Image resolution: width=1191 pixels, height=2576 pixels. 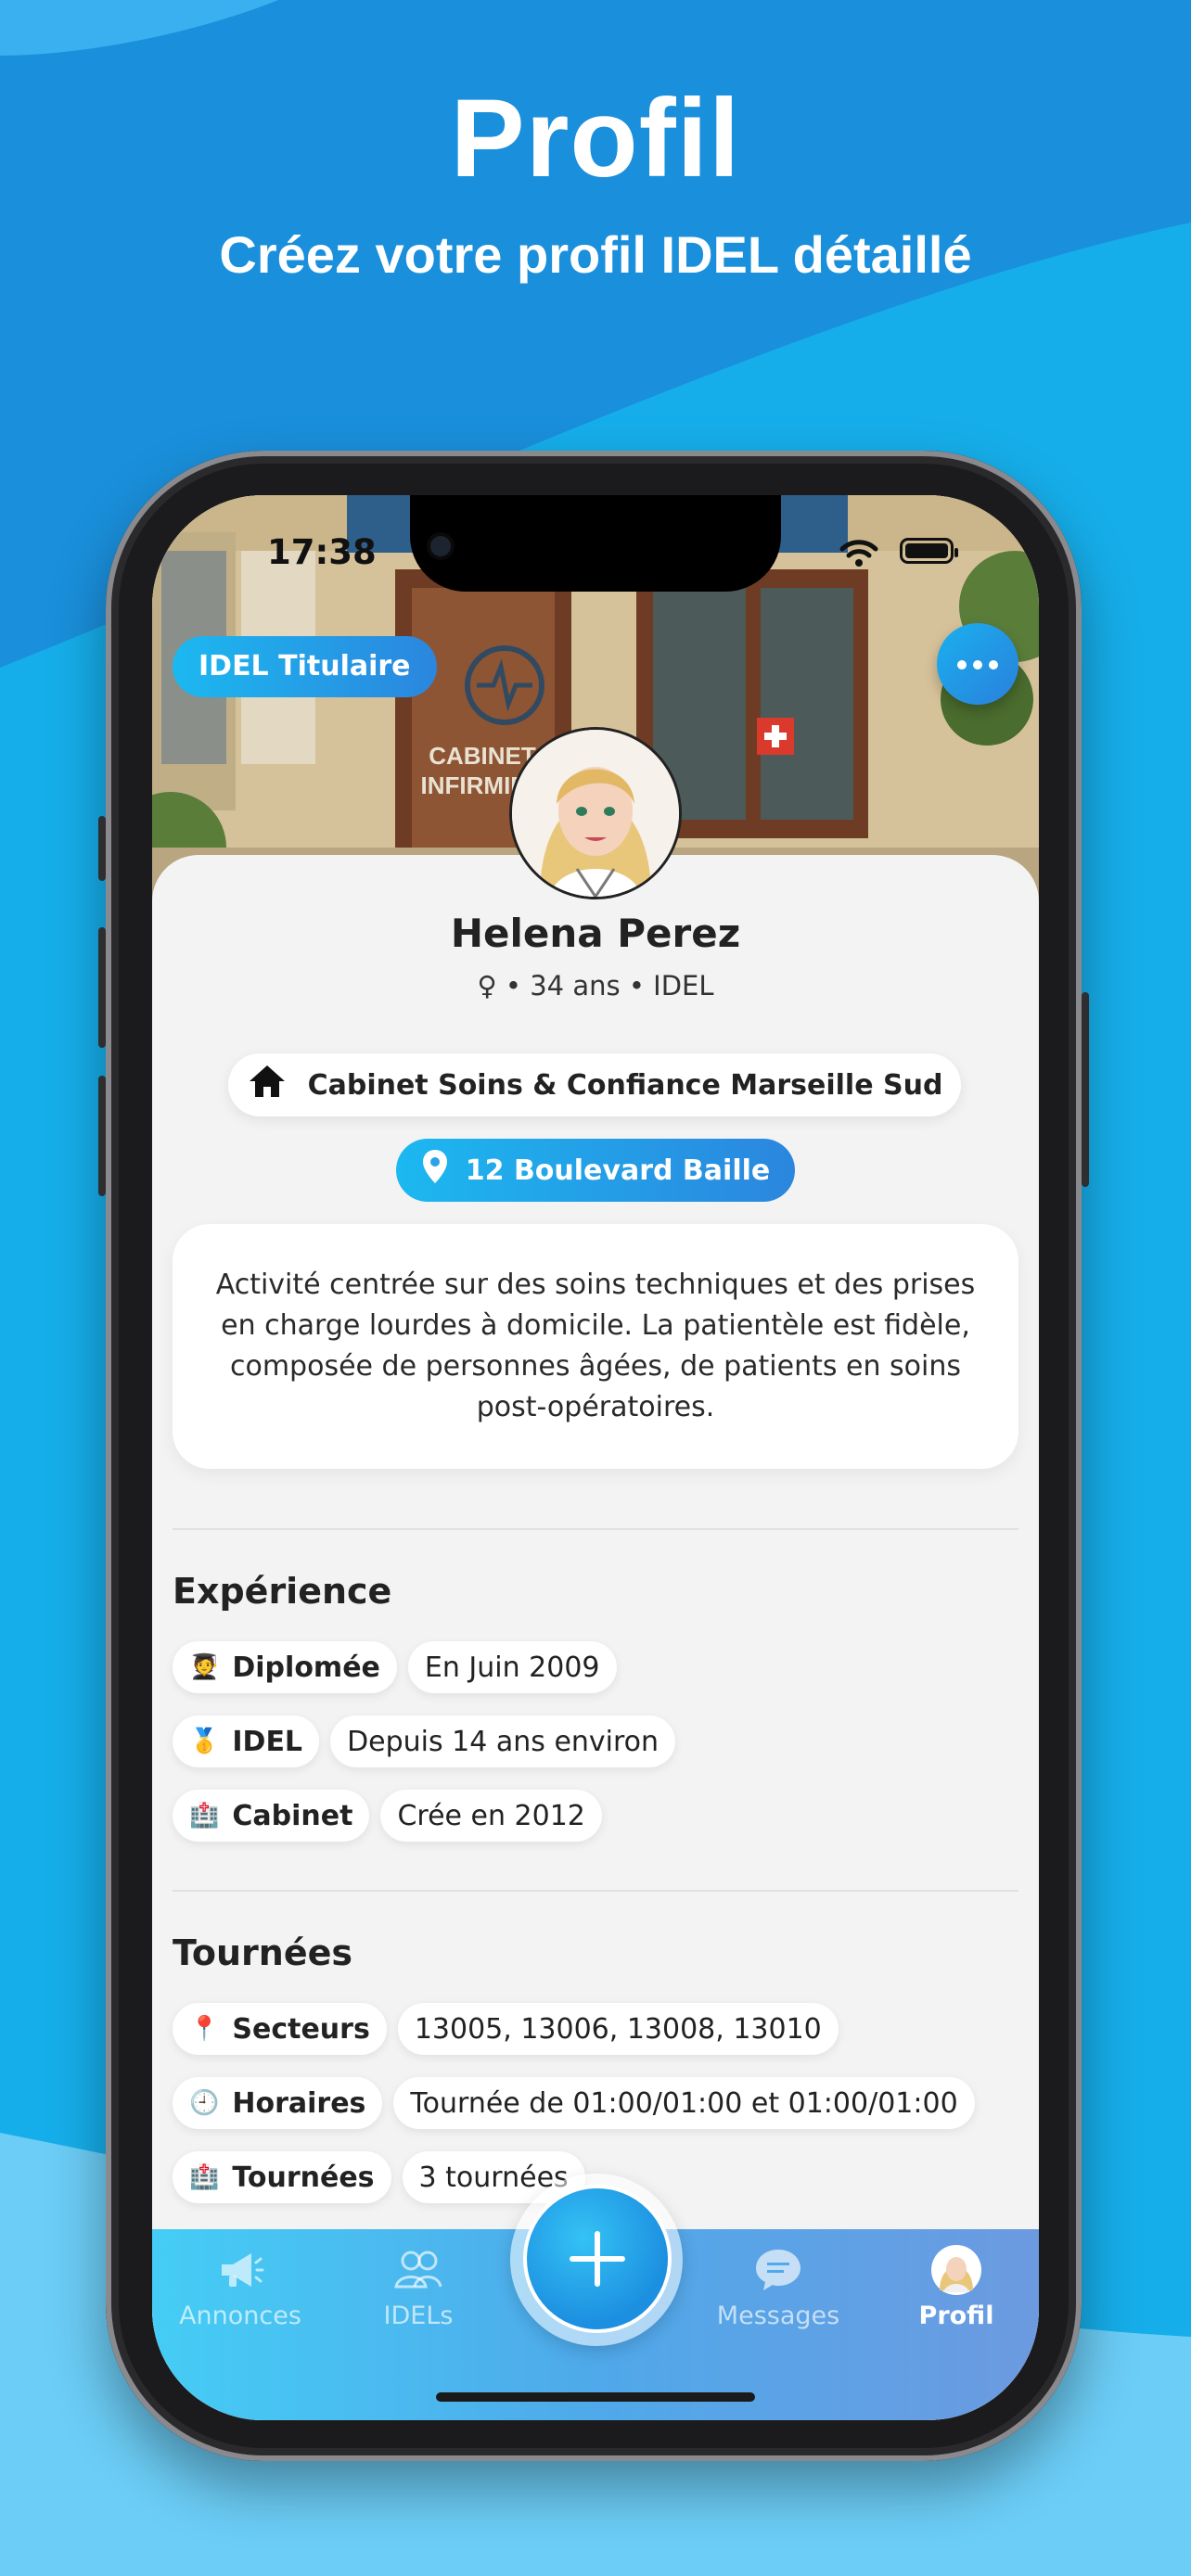 What do you see at coordinates (778, 2270) in the screenshot?
I see `chat-bubble-icon` at bounding box center [778, 2270].